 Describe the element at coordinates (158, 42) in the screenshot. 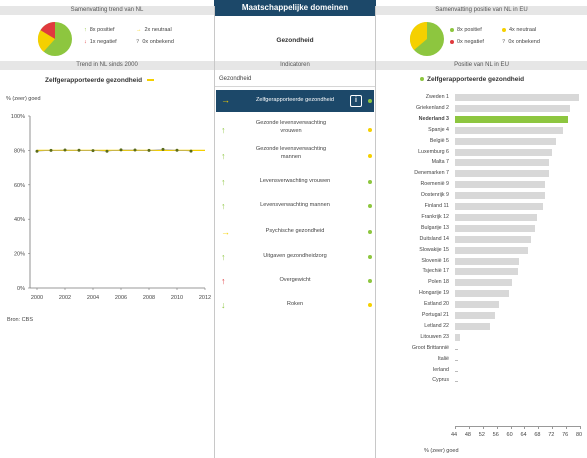

I see `trend-legend-text: 0x onbekend` at that location.